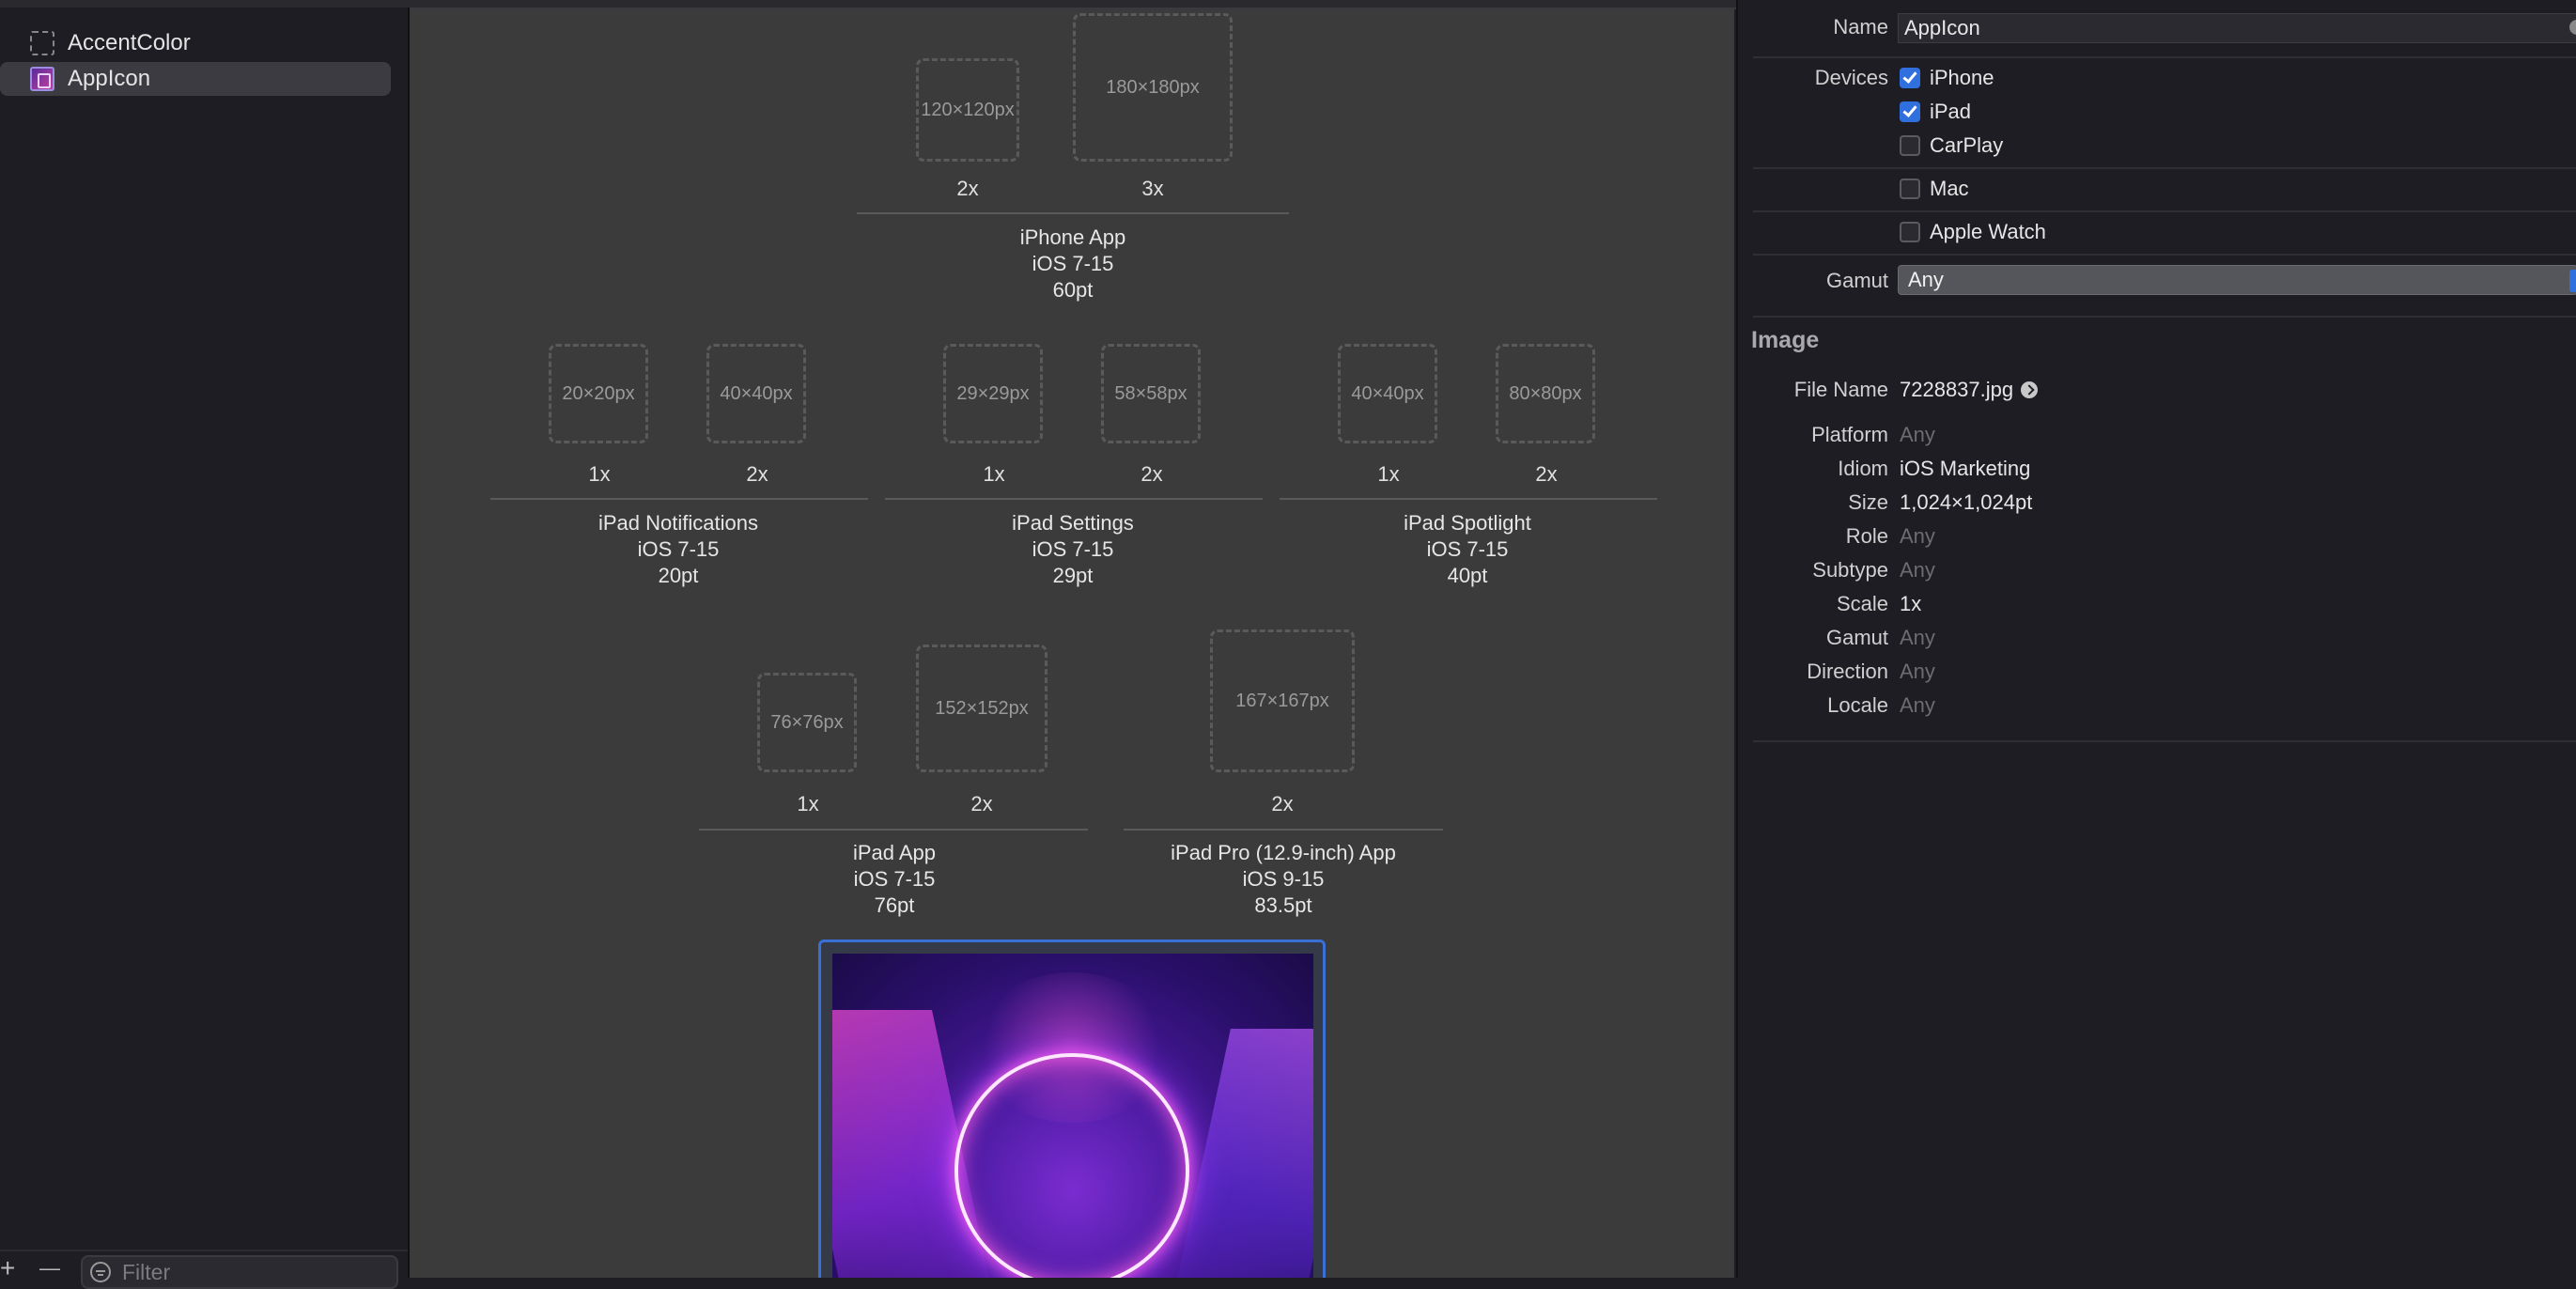 The width and height of the screenshot is (2576, 1289). Describe the element at coordinates (1282, 701) in the screenshot. I see `icon-slot: 167×167px` at that location.